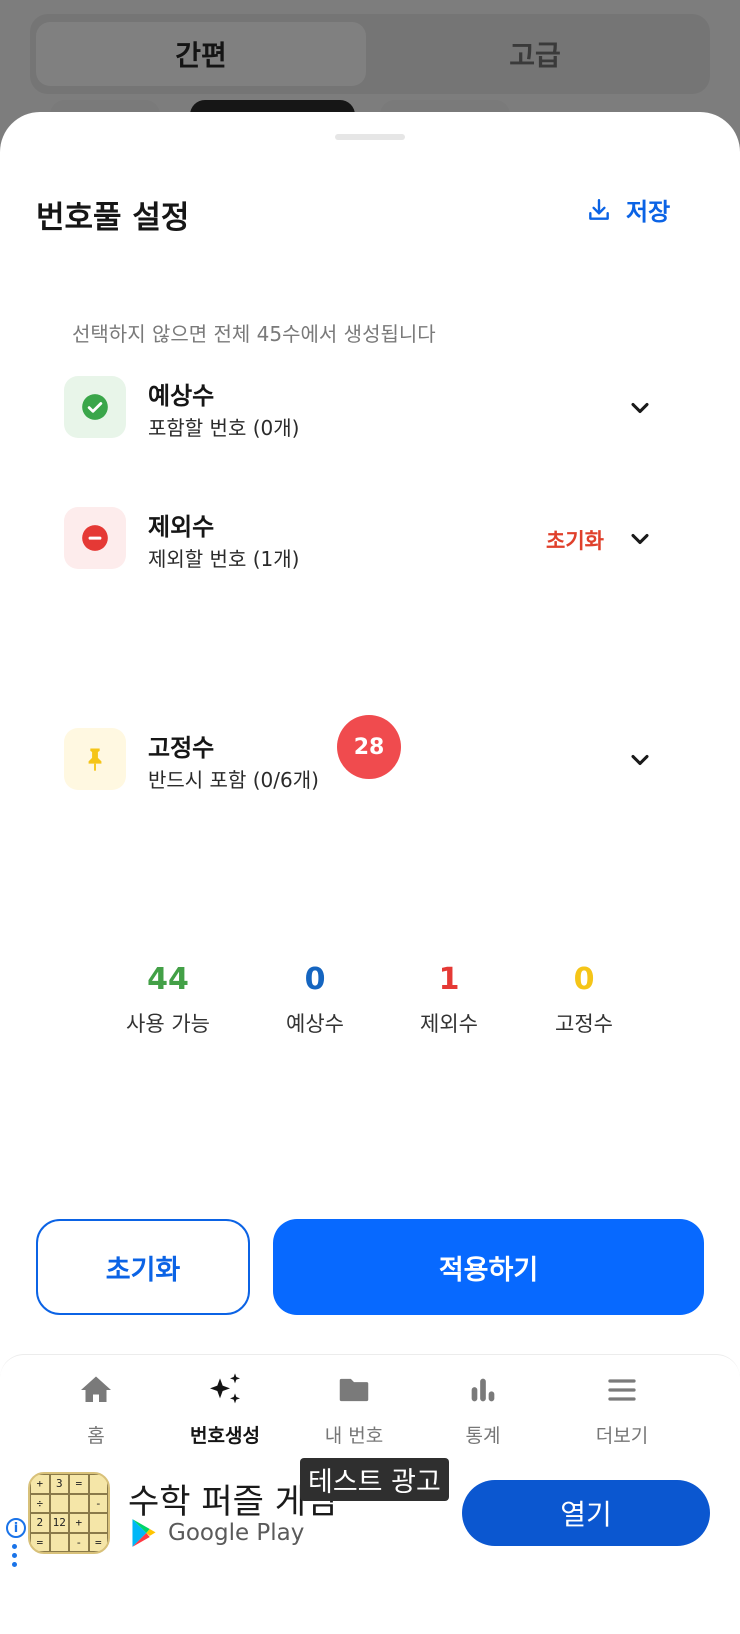 This screenshot has width=740, height=1634. Describe the element at coordinates (622, 1407) in the screenshot. I see `nav-item-more: 더보기` at that location.